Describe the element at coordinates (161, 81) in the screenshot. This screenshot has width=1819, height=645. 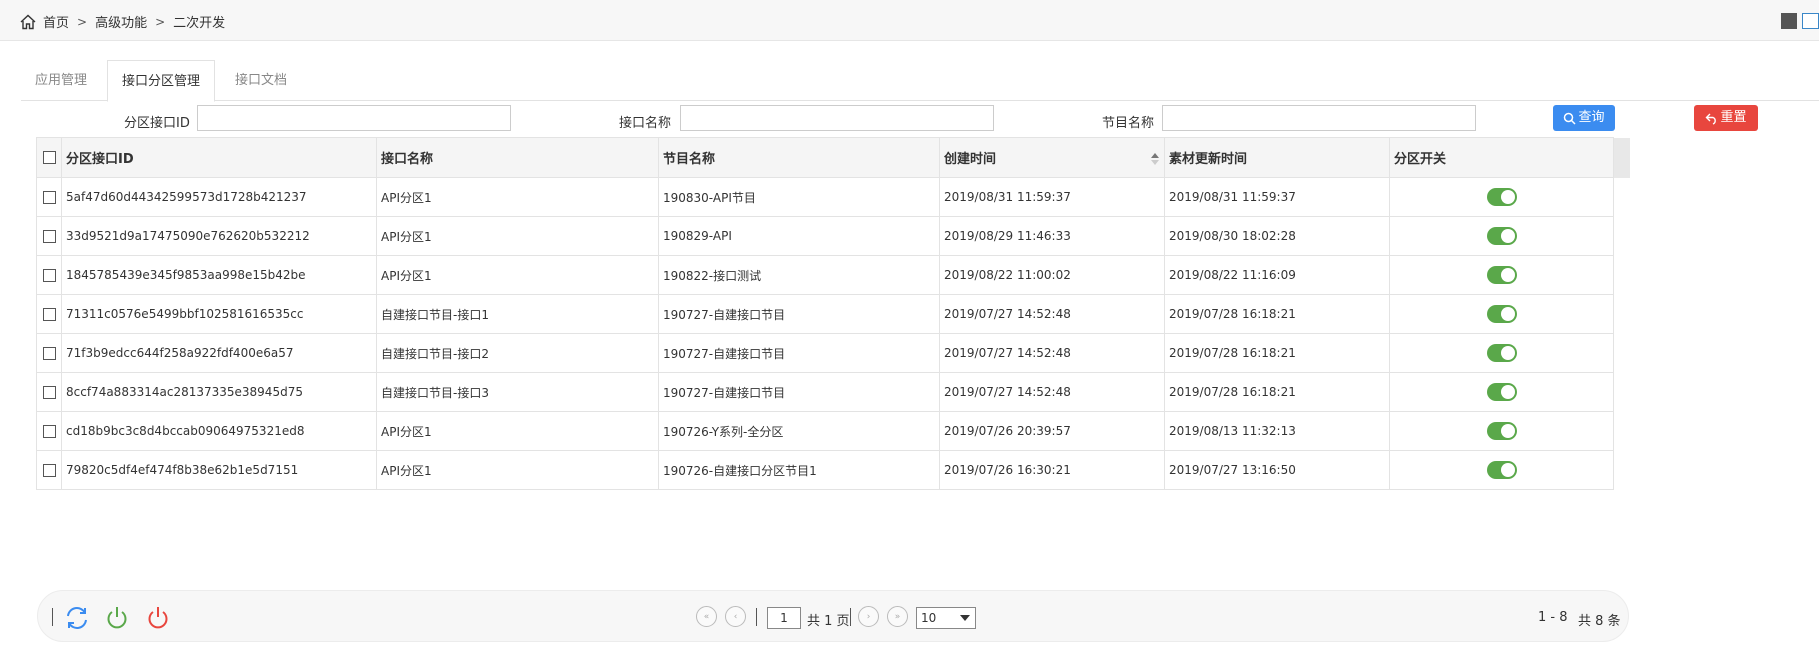
I see `tab-interface-partition: 接口分区管理` at that location.